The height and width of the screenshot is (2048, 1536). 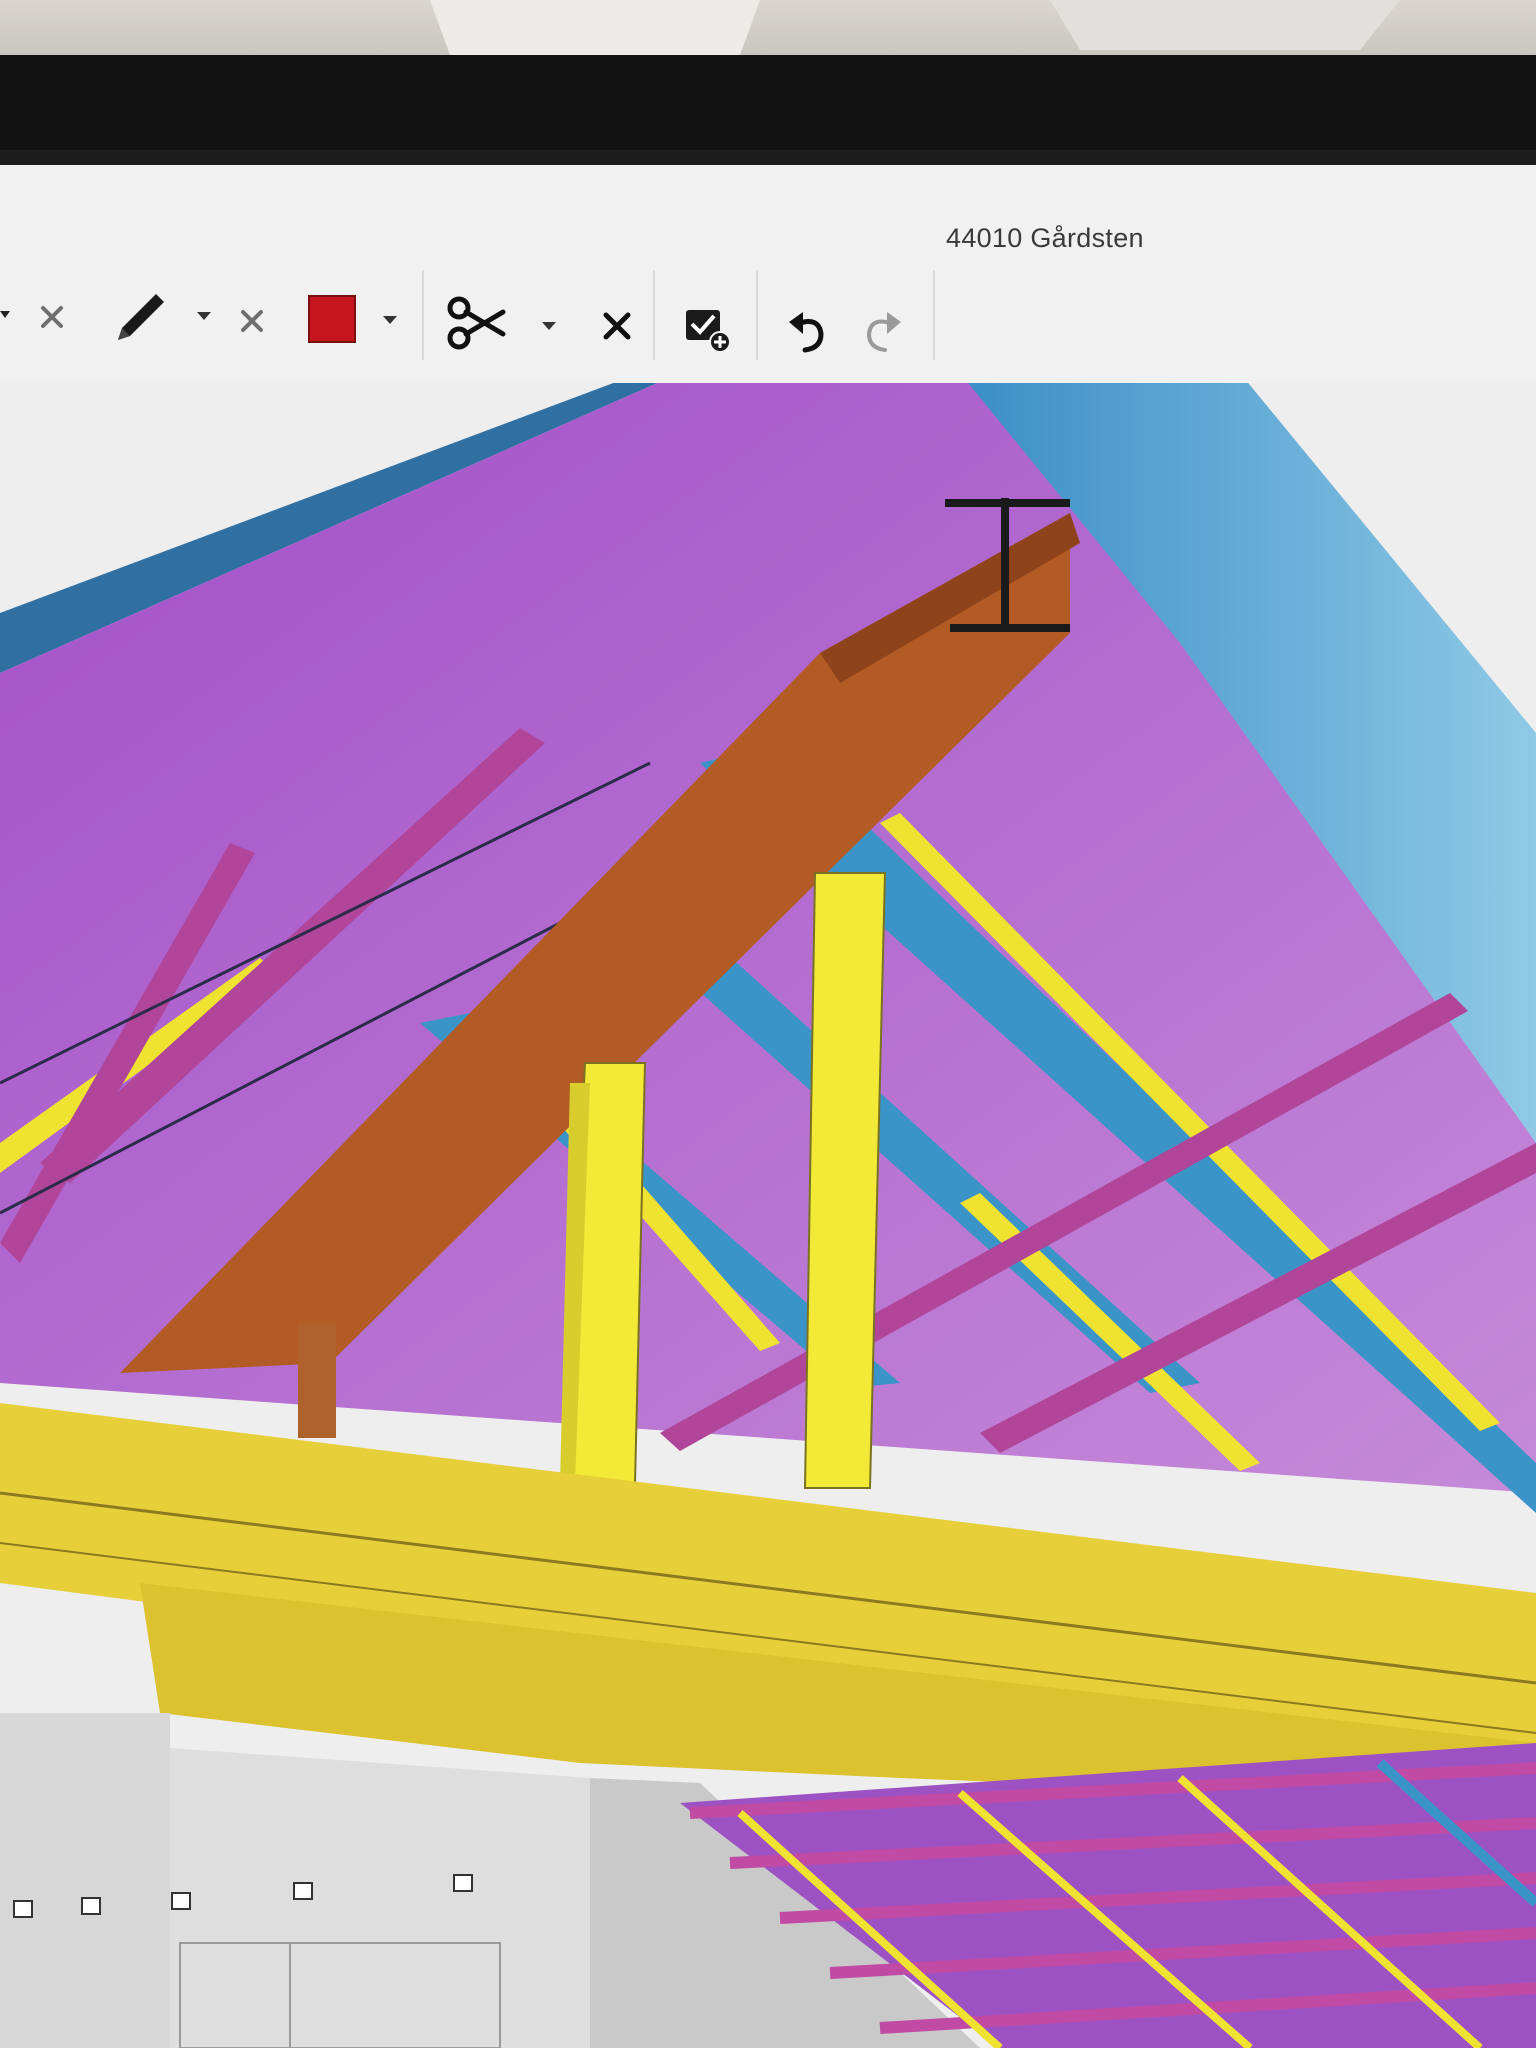 What do you see at coordinates (768, 87) in the screenshot?
I see `monitor-bezel` at bounding box center [768, 87].